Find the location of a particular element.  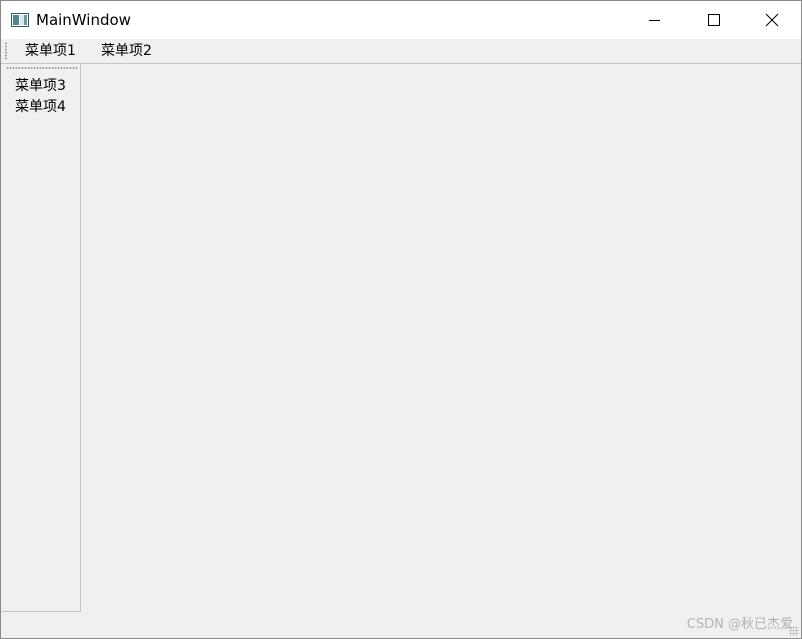

toolbar-item-1: 菜单项1 is located at coordinates (50, 51).